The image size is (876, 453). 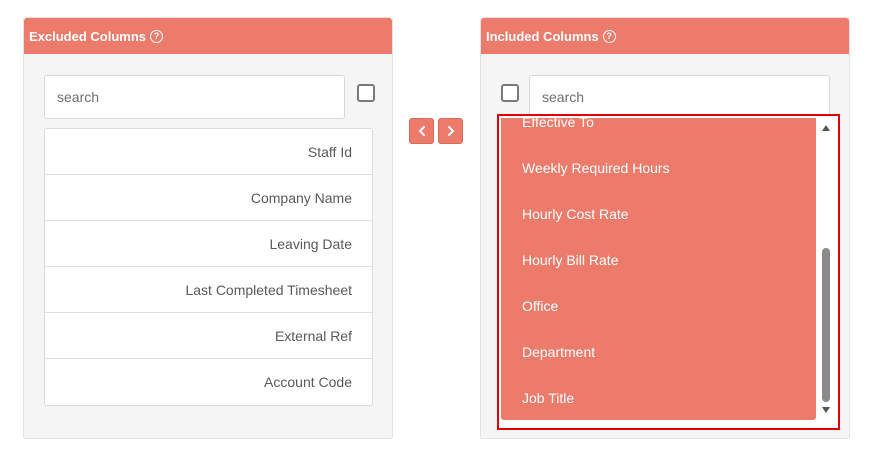 What do you see at coordinates (826, 410) in the screenshot?
I see `scroll-down-icon` at bounding box center [826, 410].